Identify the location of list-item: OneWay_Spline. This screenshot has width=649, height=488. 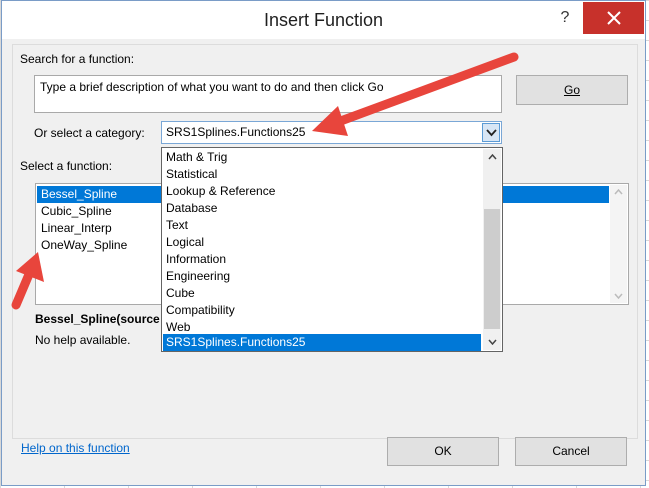
(82, 245).